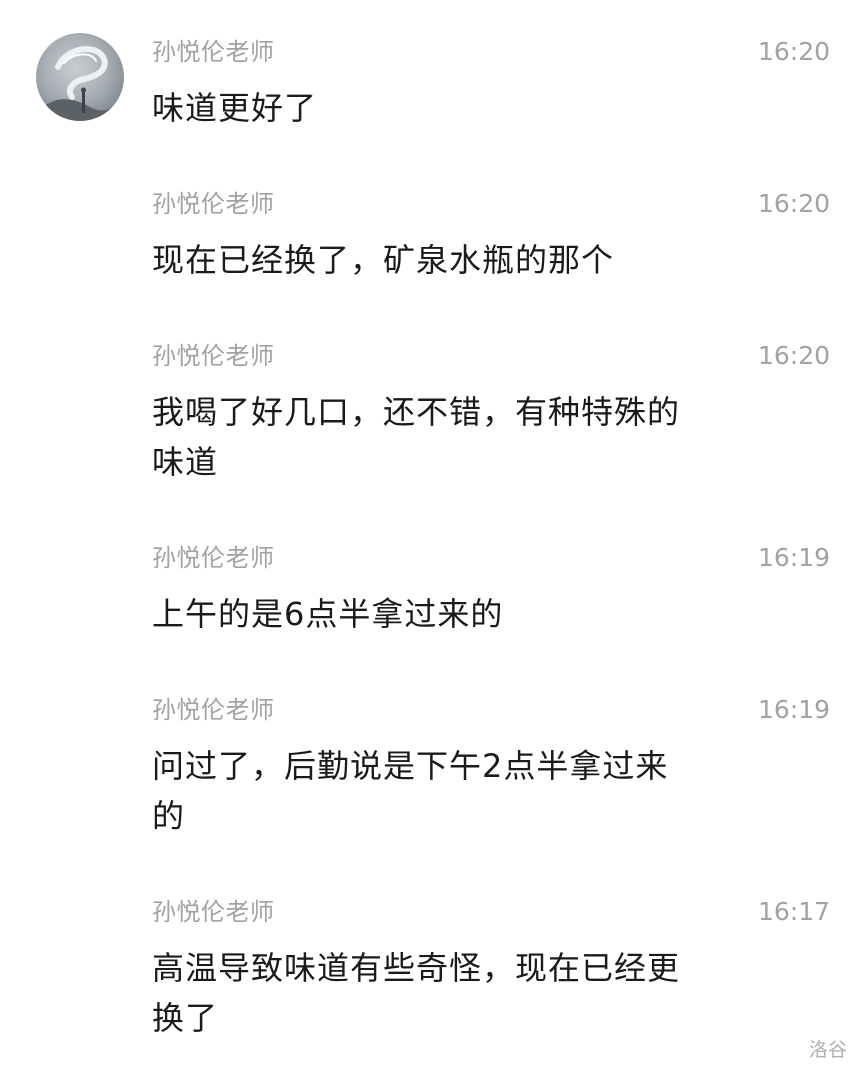 The image size is (867, 1080). I want to click on avatar-image, so click(80, 83).